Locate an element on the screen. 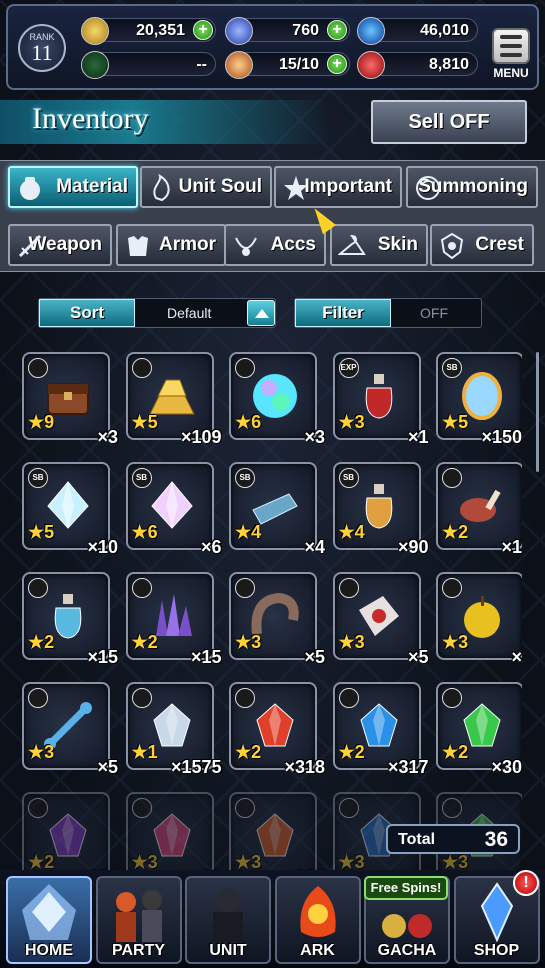  add-gil-button: + is located at coordinates (203, 30).